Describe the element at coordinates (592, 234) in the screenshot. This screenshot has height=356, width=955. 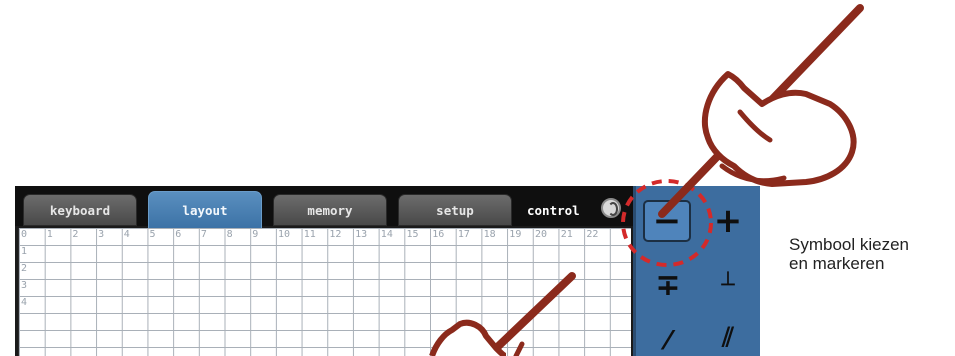
I see `column-label: 22` at that location.